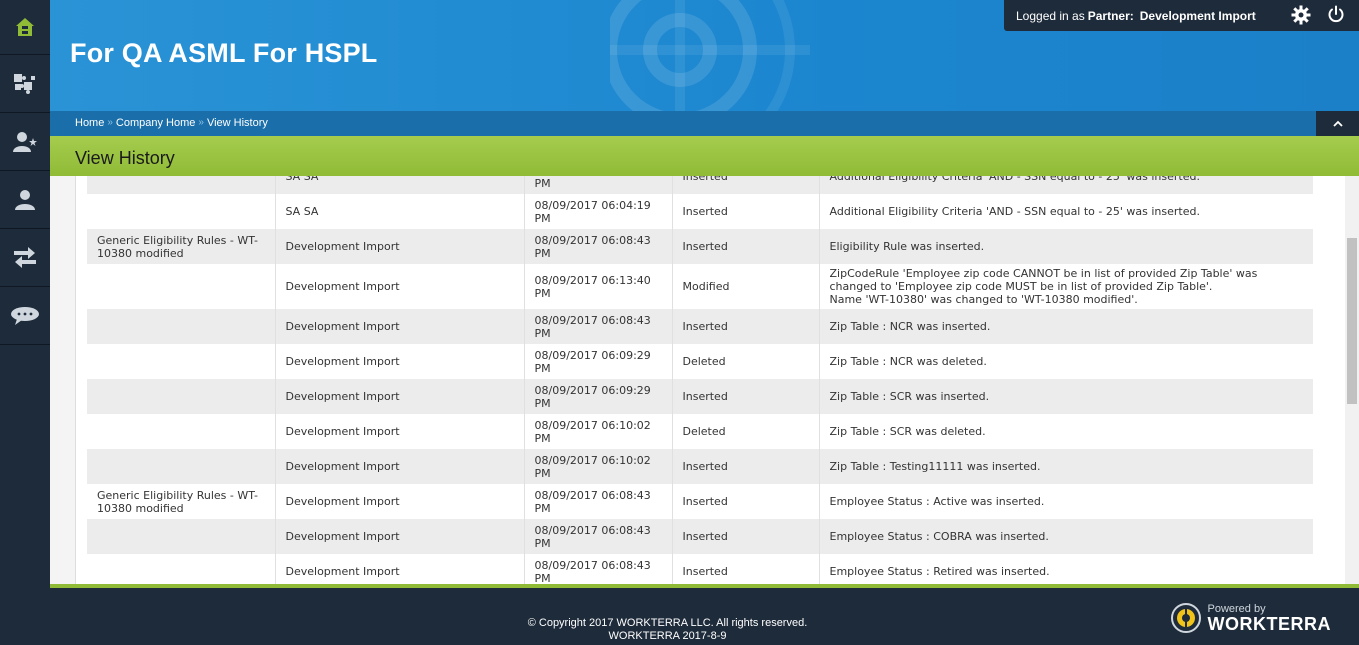 This screenshot has width=1359, height=645. I want to click on home-icon, so click(25, 27).